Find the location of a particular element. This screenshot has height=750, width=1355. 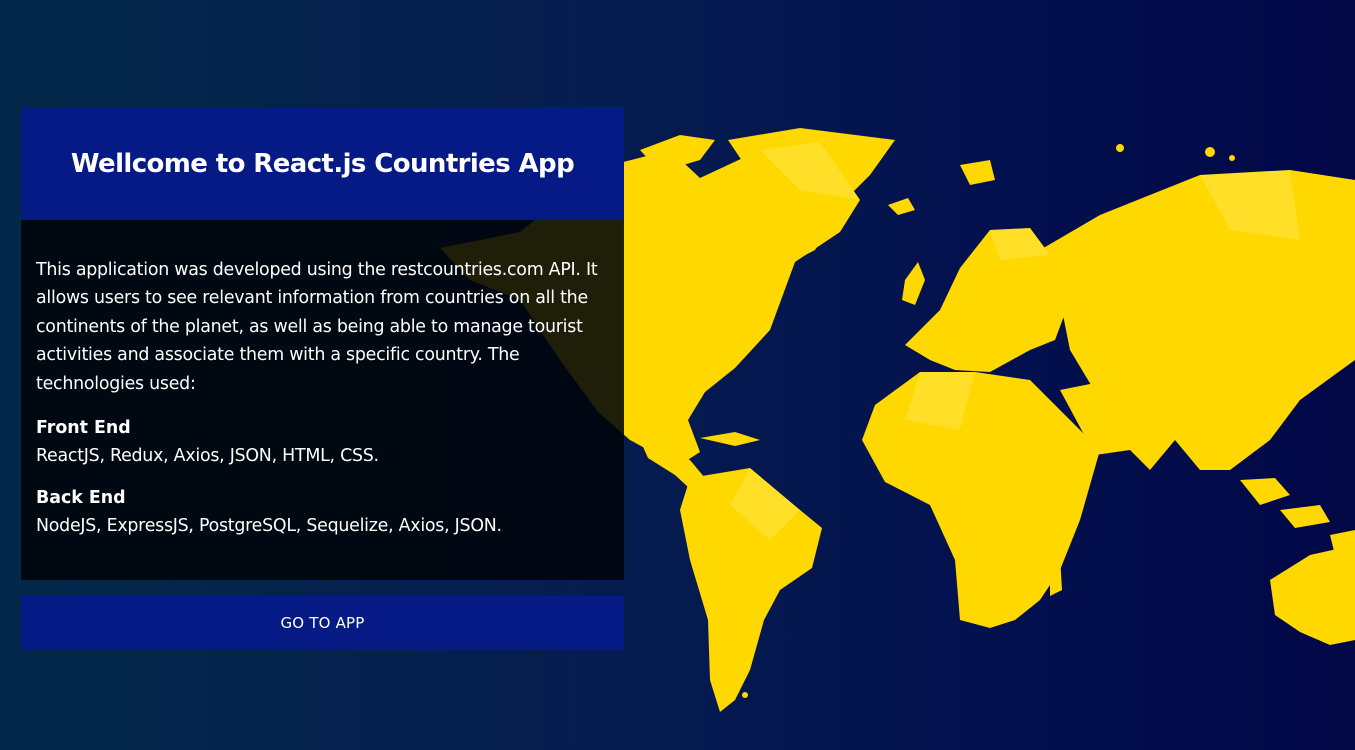

panel-header: Wellcome to React.js Countries App is located at coordinates (322, 163).